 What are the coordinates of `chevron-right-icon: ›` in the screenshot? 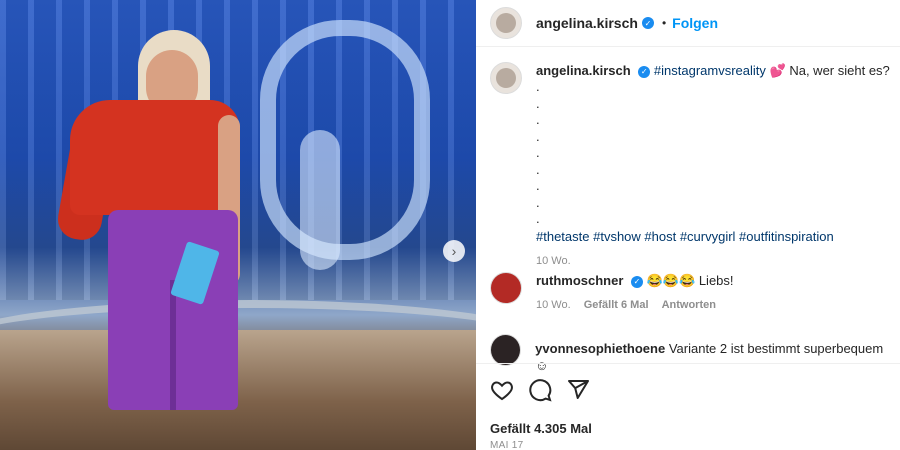 It's located at (454, 251).